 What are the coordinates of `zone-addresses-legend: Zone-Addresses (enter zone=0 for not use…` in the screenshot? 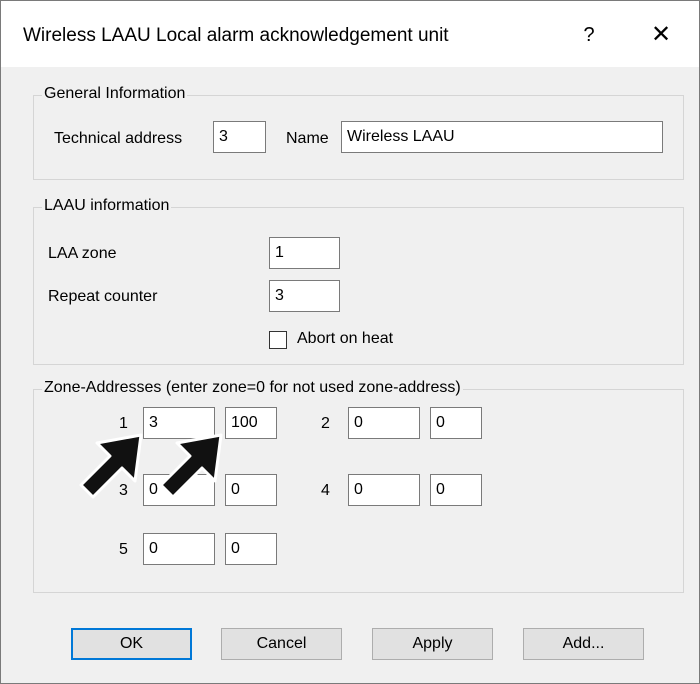 It's located at (252, 388).